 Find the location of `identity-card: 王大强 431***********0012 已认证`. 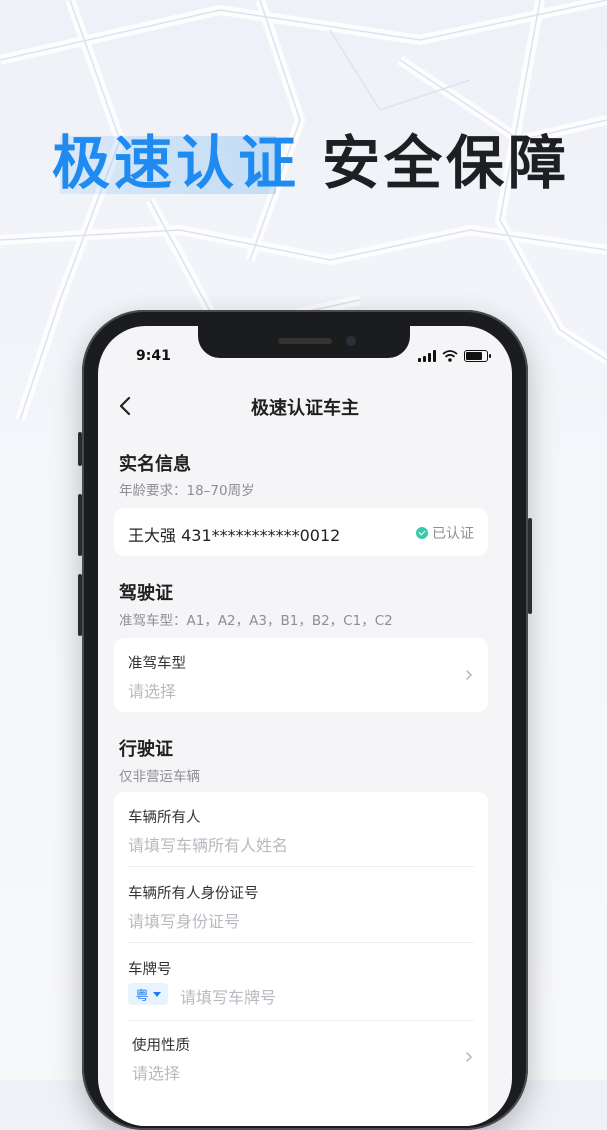

identity-card: 王大强 431***********0012 已认证 is located at coordinates (301, 532).